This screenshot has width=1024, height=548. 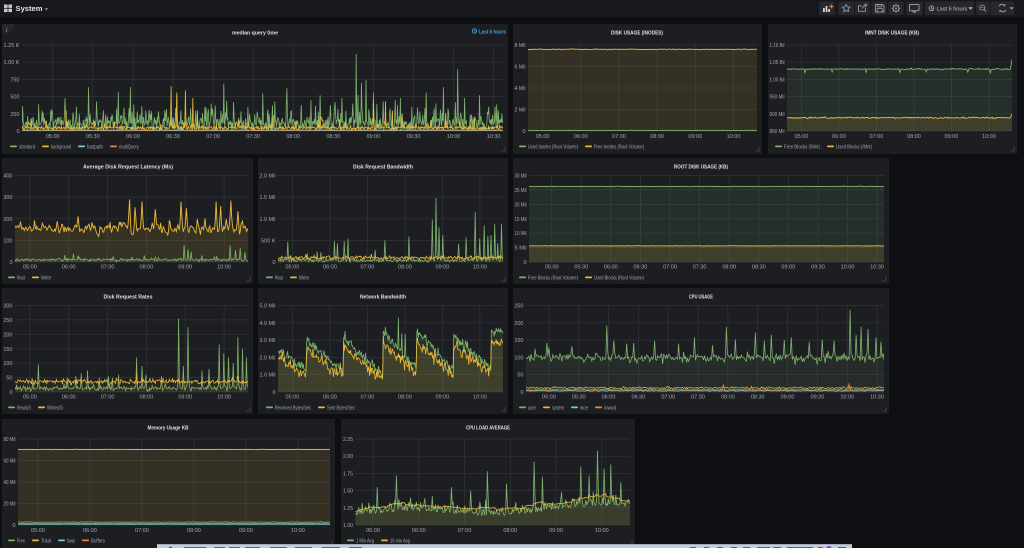 What do you see at coordinates (348, 440) in the screenshot?
I see `svg-text: 2.25` at bounding box center [348, 440].